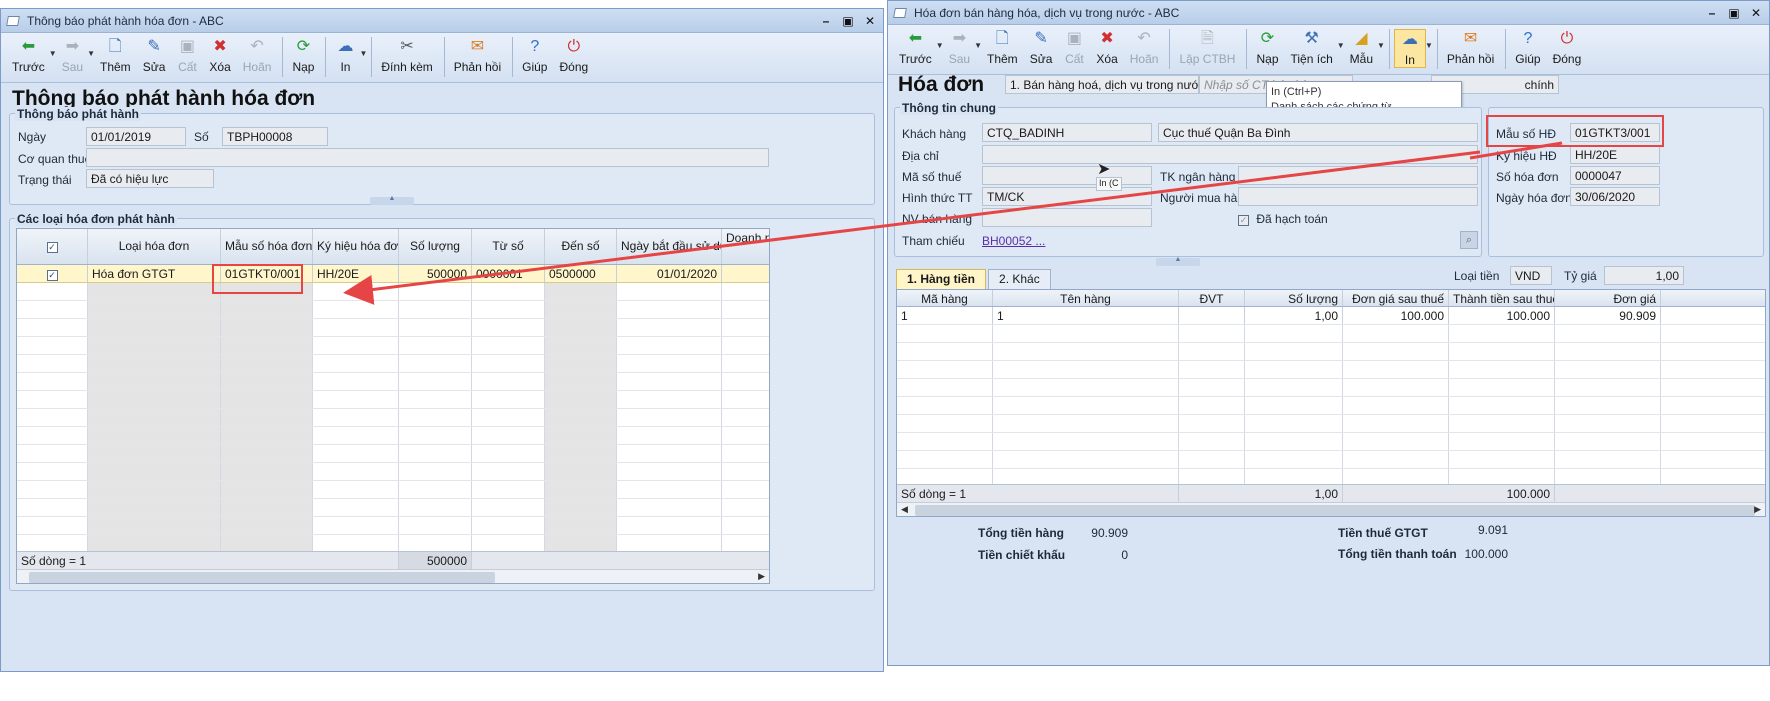 The width and height of the screenshot is (1770, 701). What do you see at coordinates (1067, 196) in the screenshot?
I see `payment-method-field: TM/CK` at bounding box center [1067, 196].